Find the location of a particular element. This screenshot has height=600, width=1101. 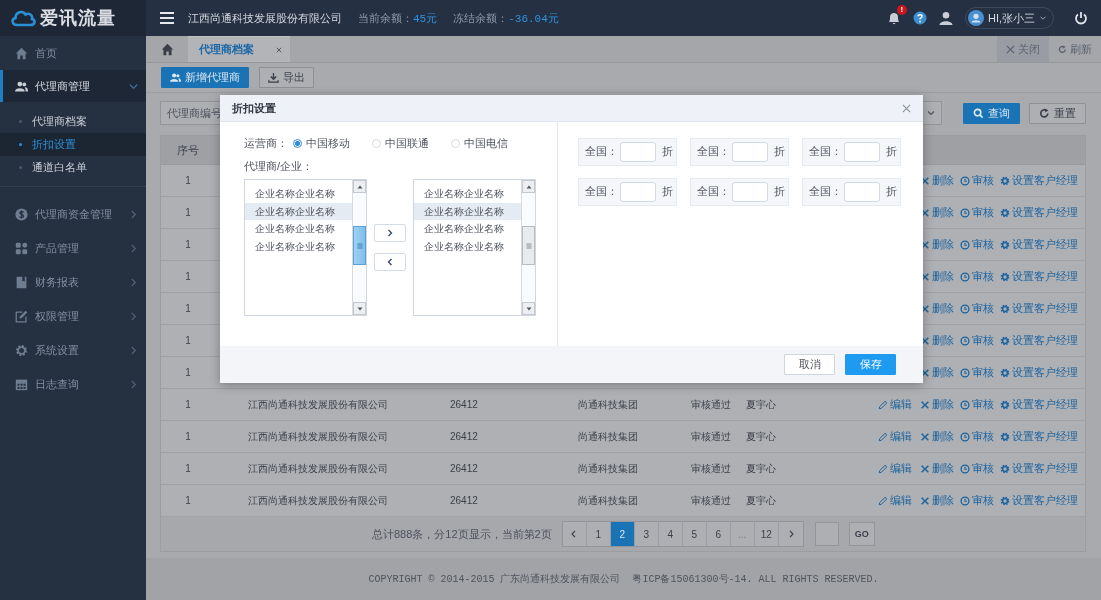

refresh-button: 刷新 is located at coordinates (1075, 49).